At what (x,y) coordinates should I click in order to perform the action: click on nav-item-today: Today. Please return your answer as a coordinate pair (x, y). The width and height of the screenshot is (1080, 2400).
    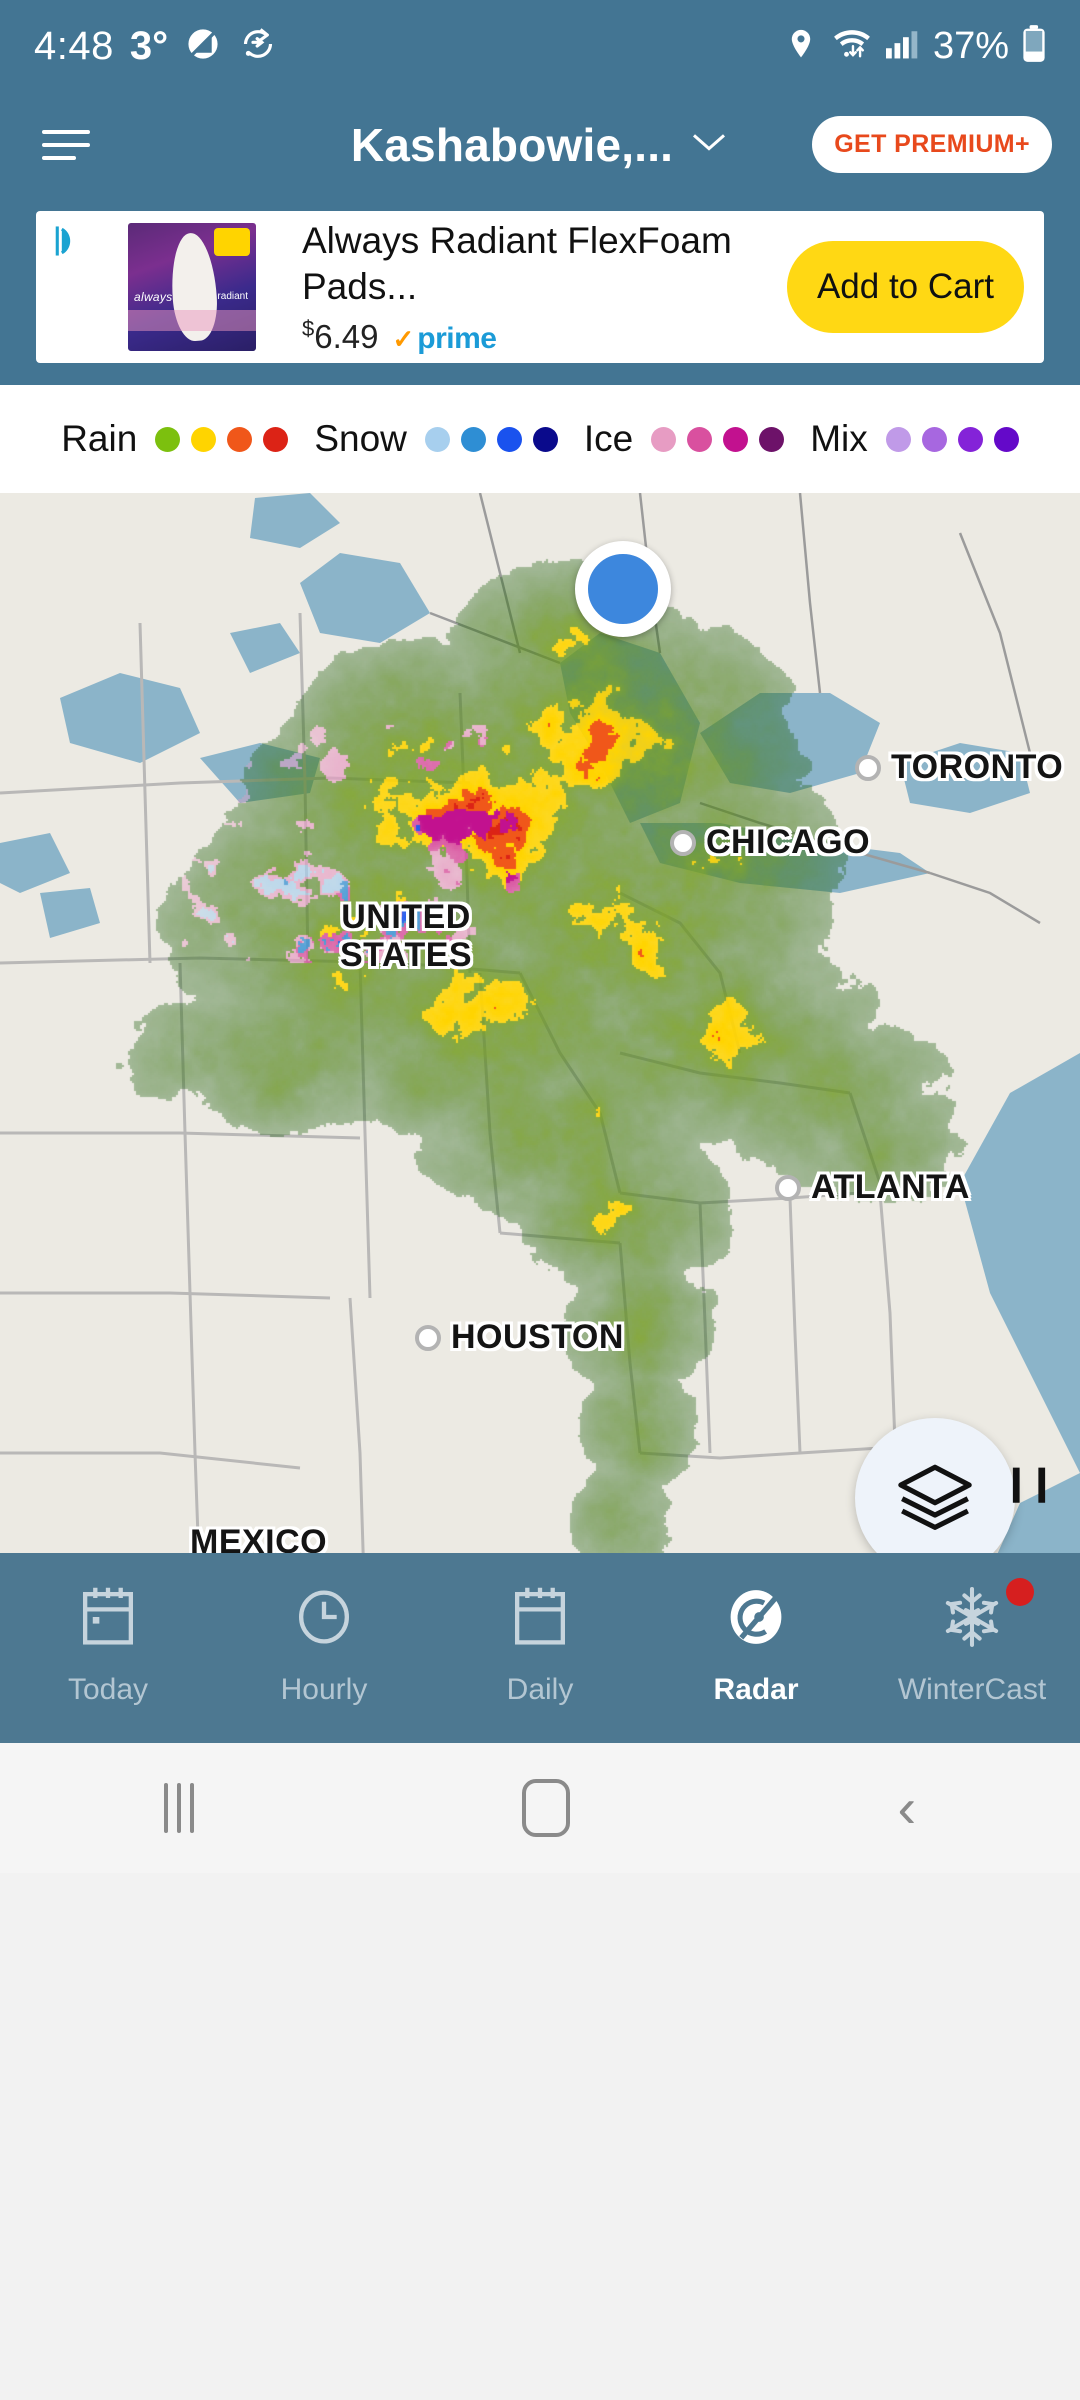
    Looking at the image, I should click on (108, 1645).